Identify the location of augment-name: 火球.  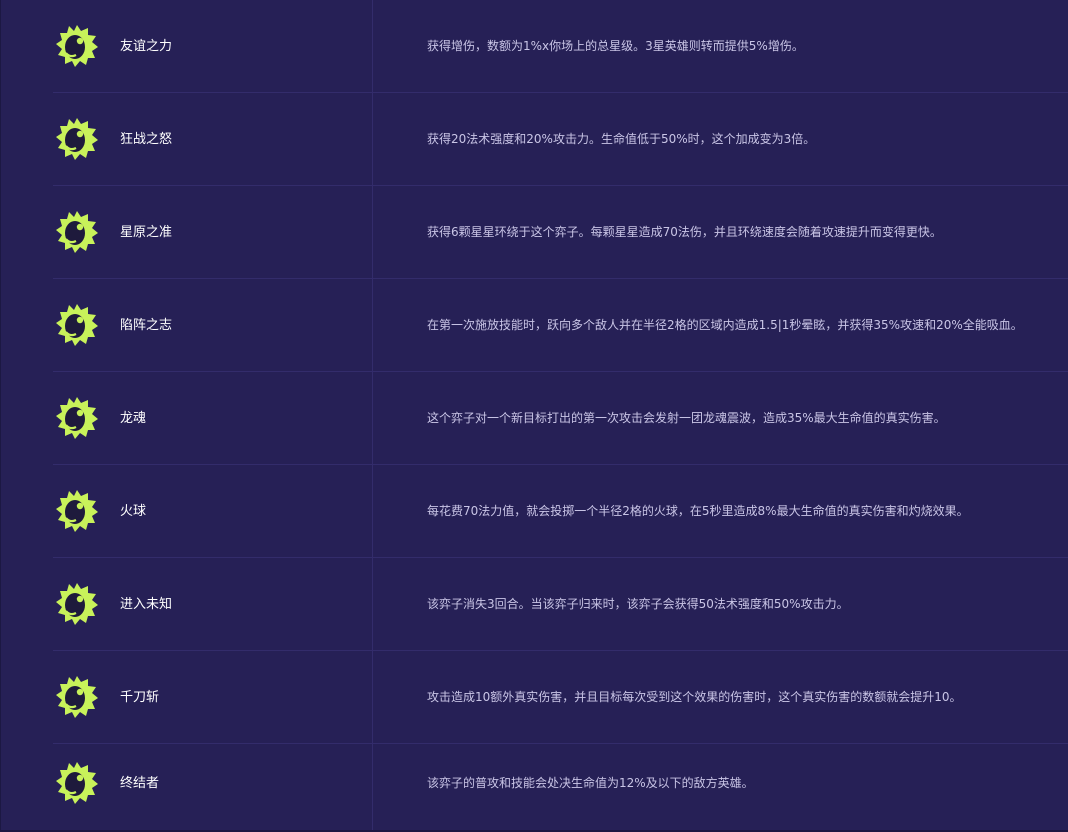
(133, 511).